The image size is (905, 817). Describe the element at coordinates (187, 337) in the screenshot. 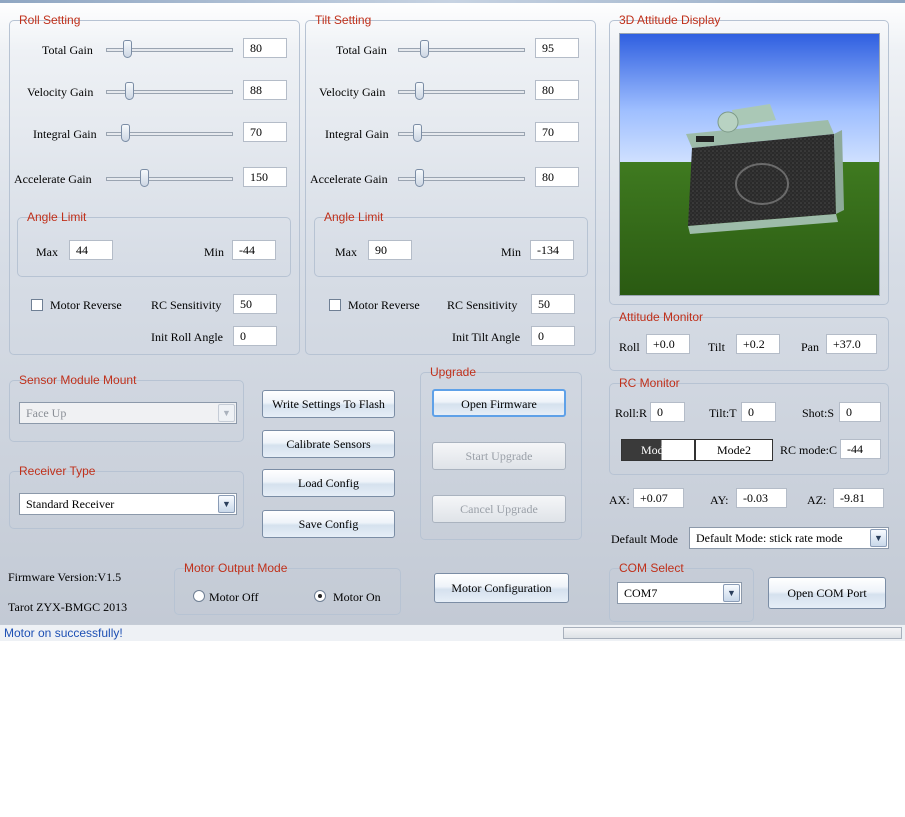

I see `init-roll-angle-label: Init Roll Angle` at that location.